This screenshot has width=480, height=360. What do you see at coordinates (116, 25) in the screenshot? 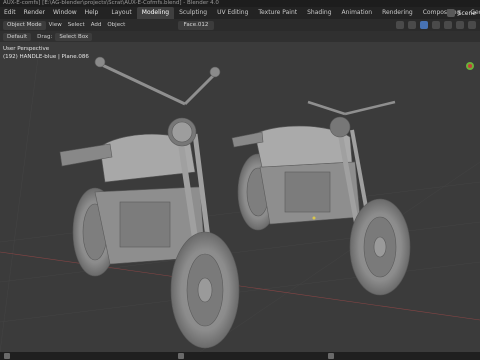
I see `menu-object: Object` at bounding box center [116, 25].